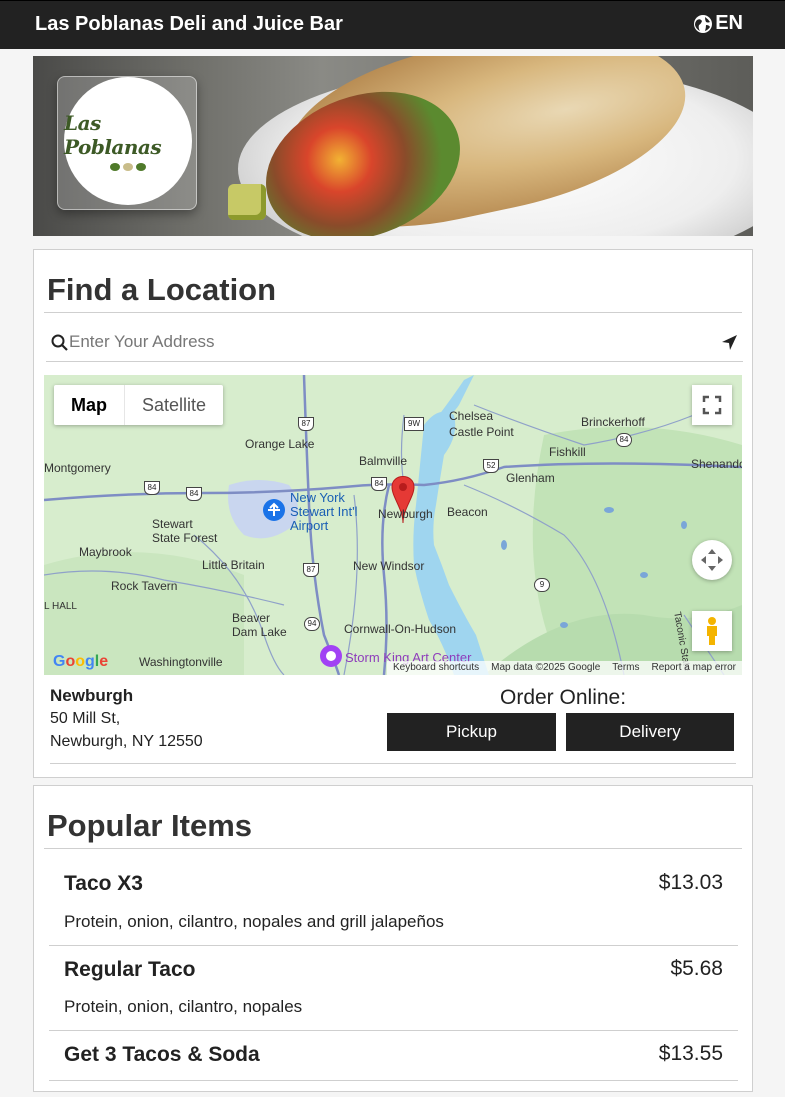 This screenshot has height=1097, width=785. I want to click on globe-icon, so click(703, 23).